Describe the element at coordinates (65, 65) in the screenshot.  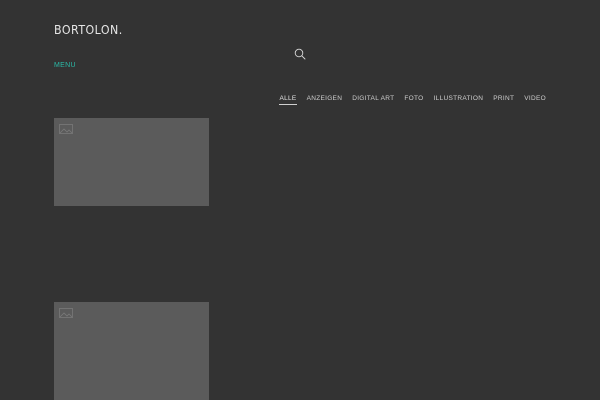
I see `menu-link: MENU` at that location.